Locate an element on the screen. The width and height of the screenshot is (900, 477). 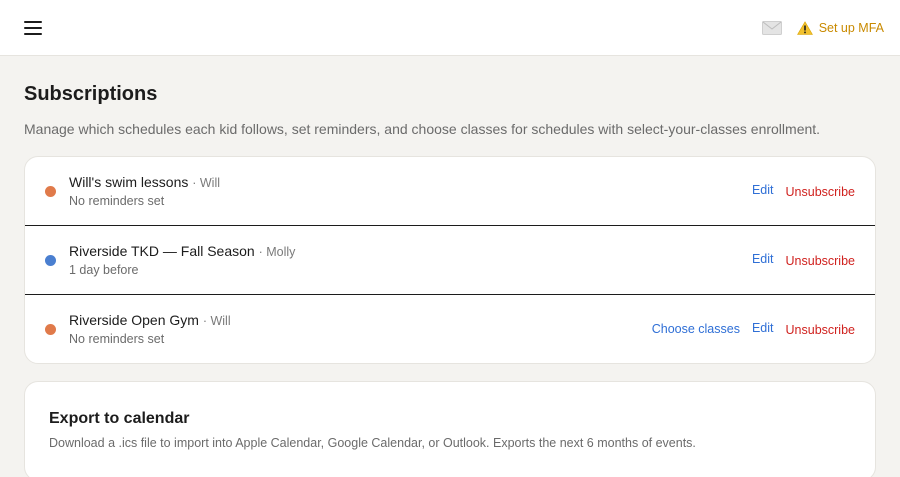
subscription-reminder: 1 day before is located at coordinates (104, 270).